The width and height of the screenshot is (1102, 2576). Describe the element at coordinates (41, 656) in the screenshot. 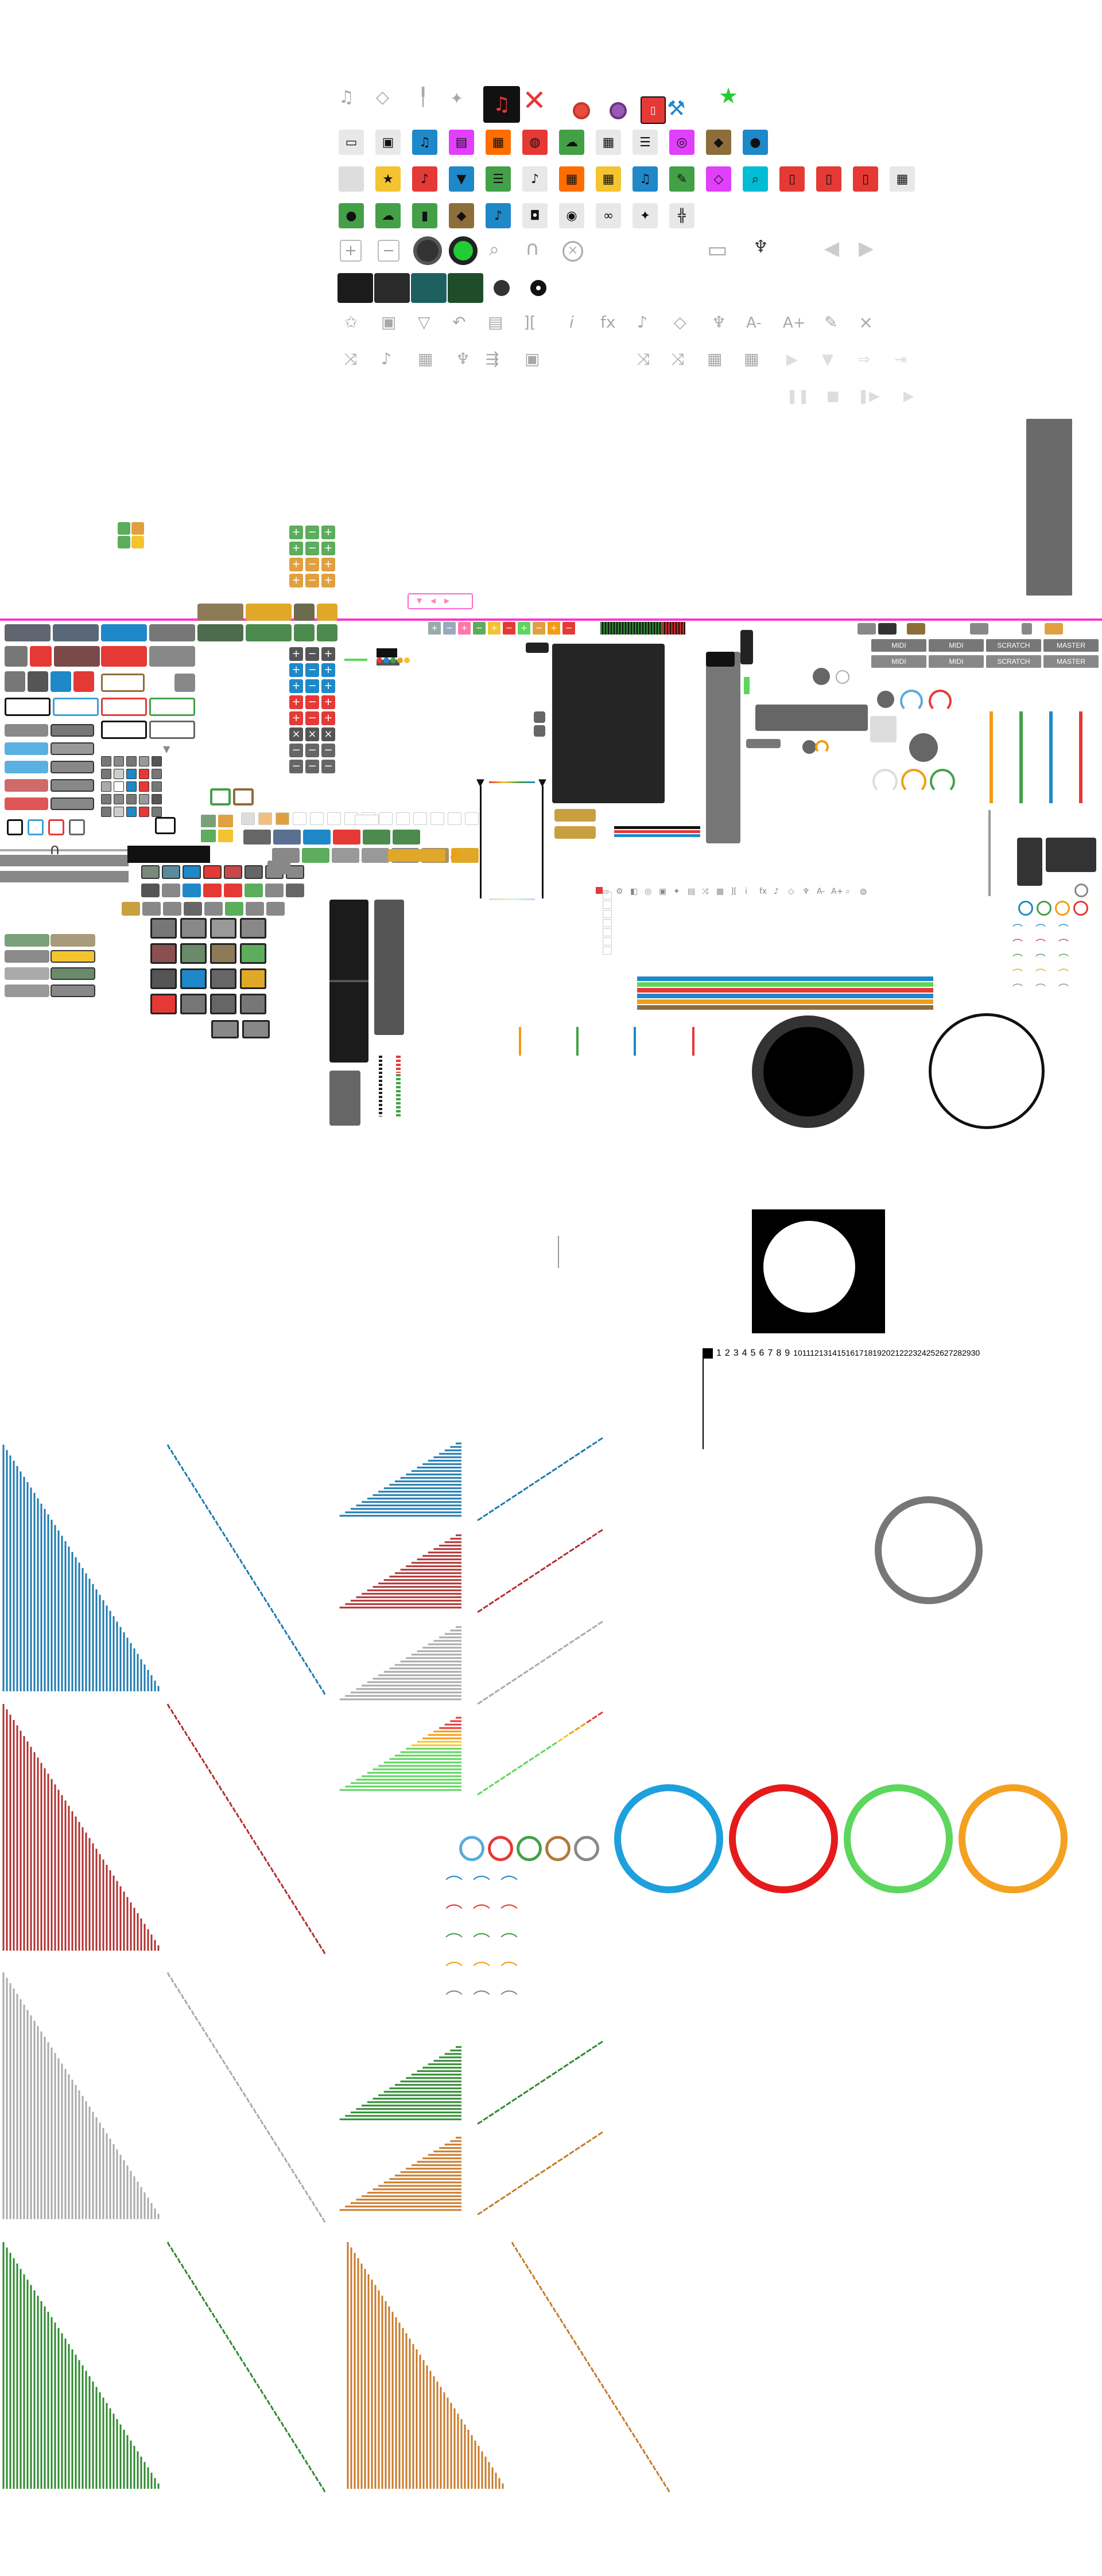

I see `red-square` at that location.